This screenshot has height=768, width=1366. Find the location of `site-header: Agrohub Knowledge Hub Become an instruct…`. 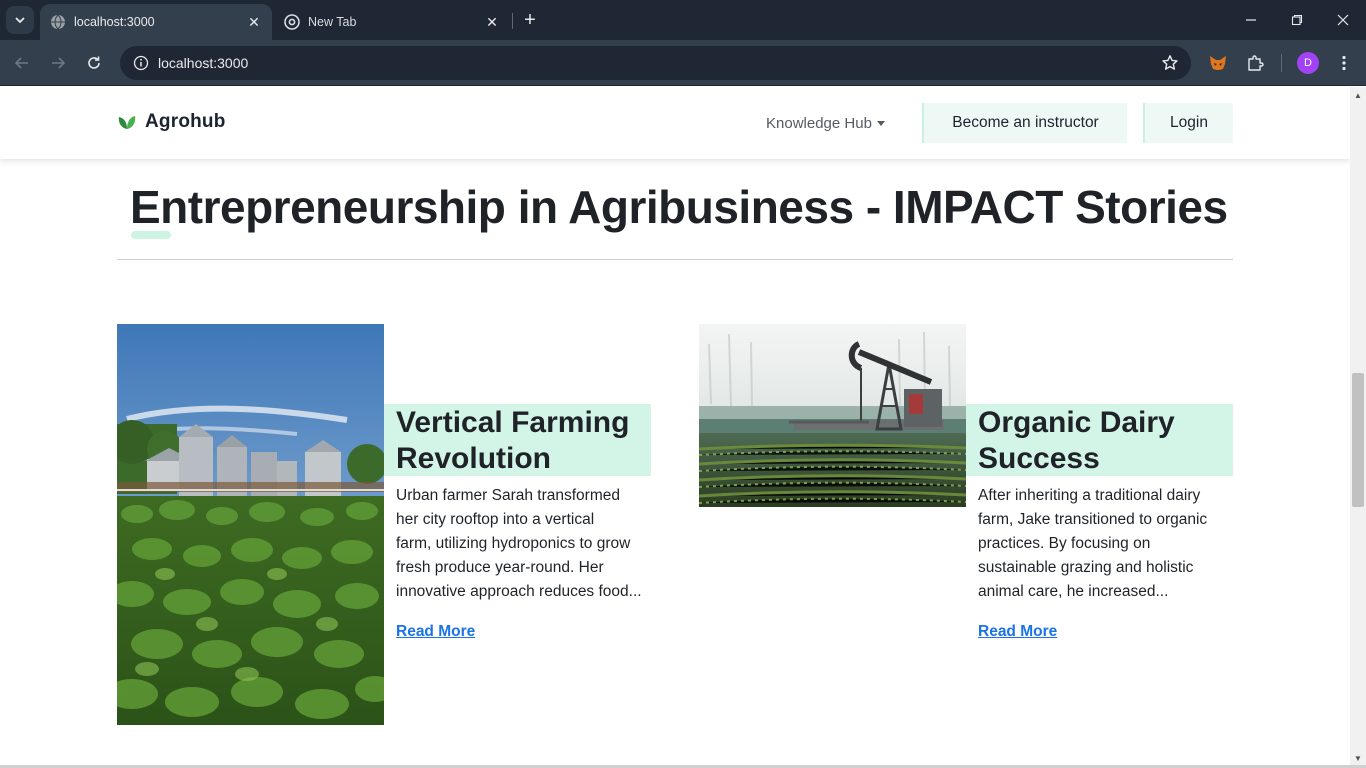

site-header: Agrohub Knowledge Hub Become an instruct… is located at coordinates (675, 123).